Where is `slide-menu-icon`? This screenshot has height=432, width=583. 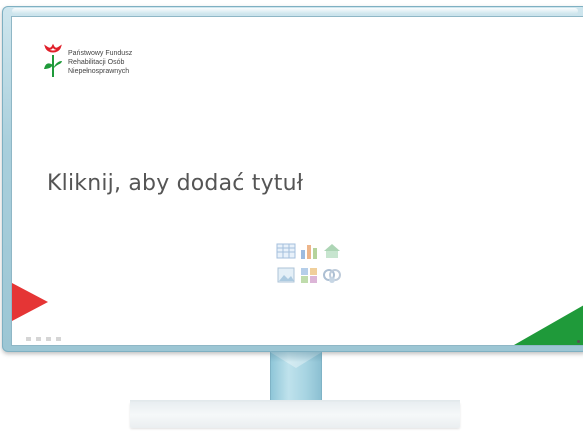
slide-menu-icon is located at coordinates (38, 339).